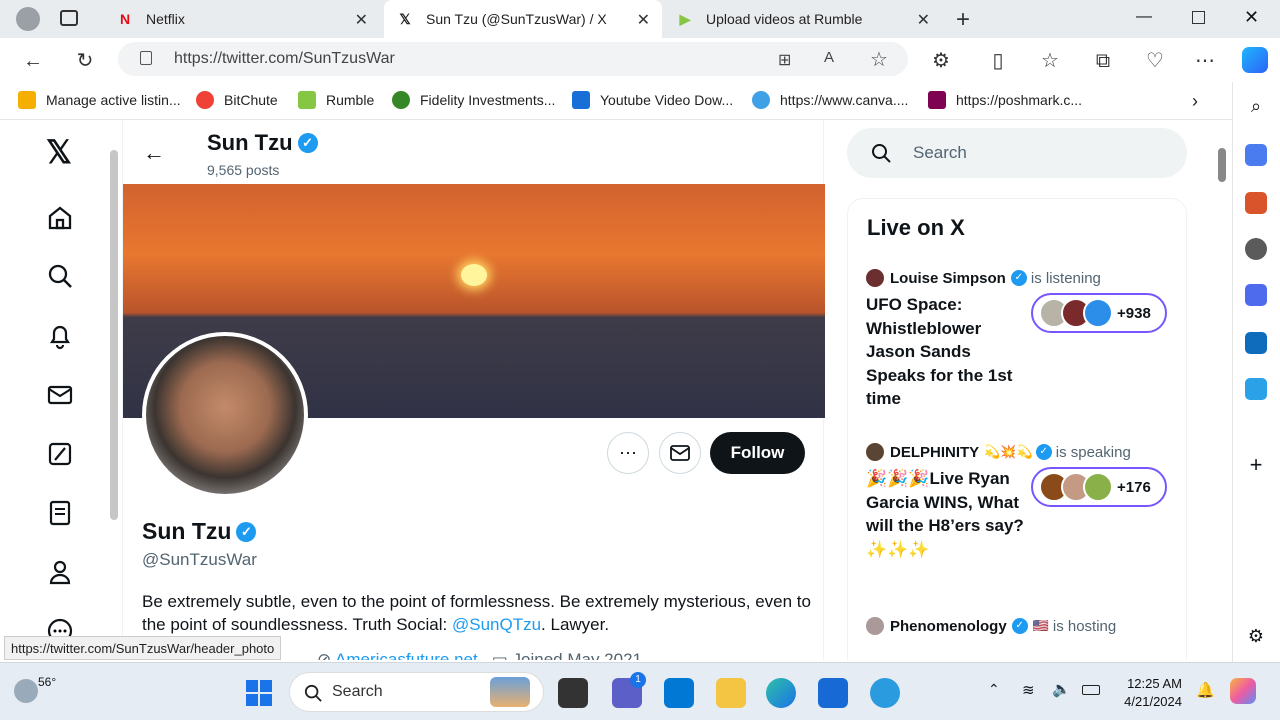  I want to click on lock-icon, so click(146, 58).